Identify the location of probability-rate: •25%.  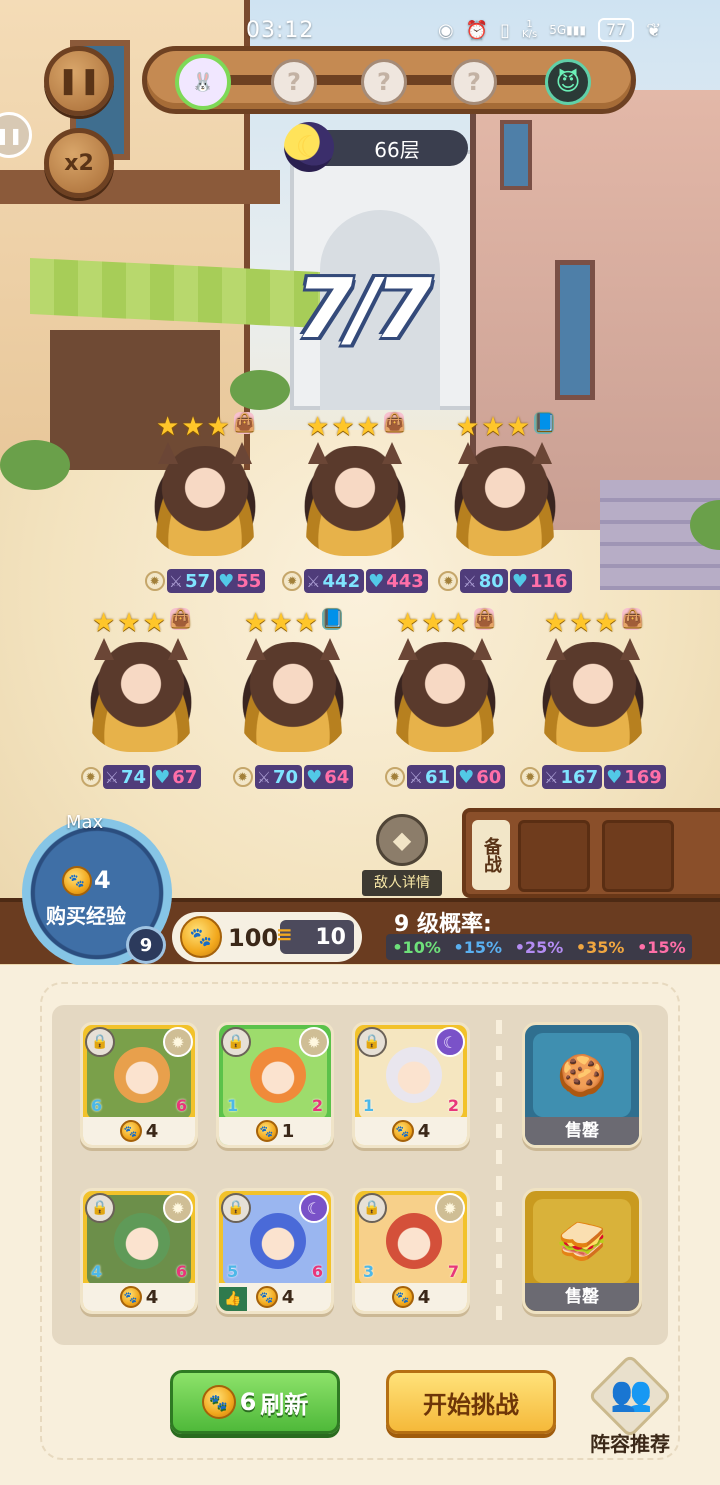
(539, 947).